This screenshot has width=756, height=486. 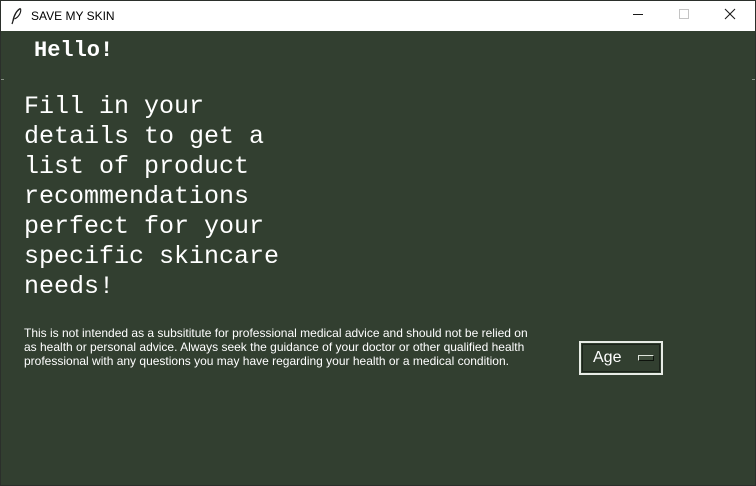 What do you see at coordinates (73, 16) in the screenshot?
I see `window-title: SAVE MY SKIN` at bounding box center [73, 16].